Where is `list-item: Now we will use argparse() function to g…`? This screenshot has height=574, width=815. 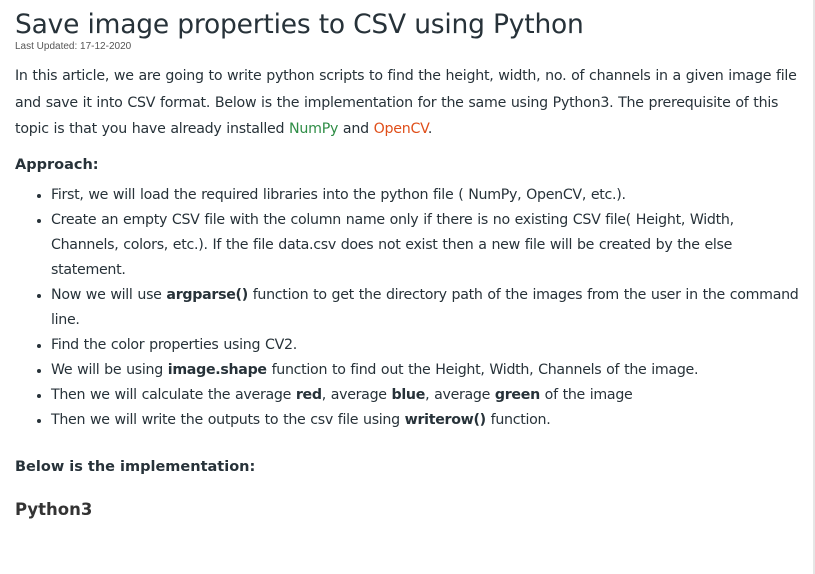 list-item: Now we will use argparse() function to g… is located at coordinates (428, 308).